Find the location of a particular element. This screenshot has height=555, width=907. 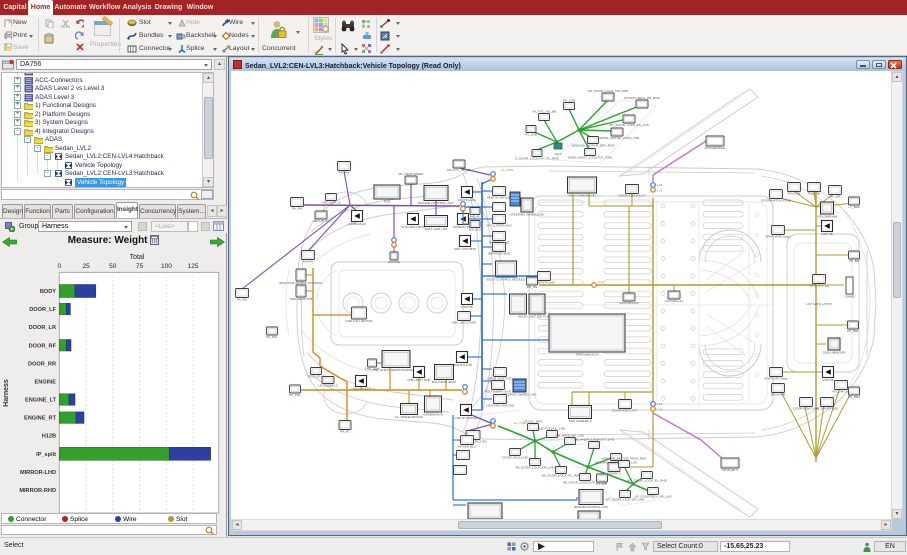

svg-text: DOOR AZM CVYT is located at coordinates (625, 411).